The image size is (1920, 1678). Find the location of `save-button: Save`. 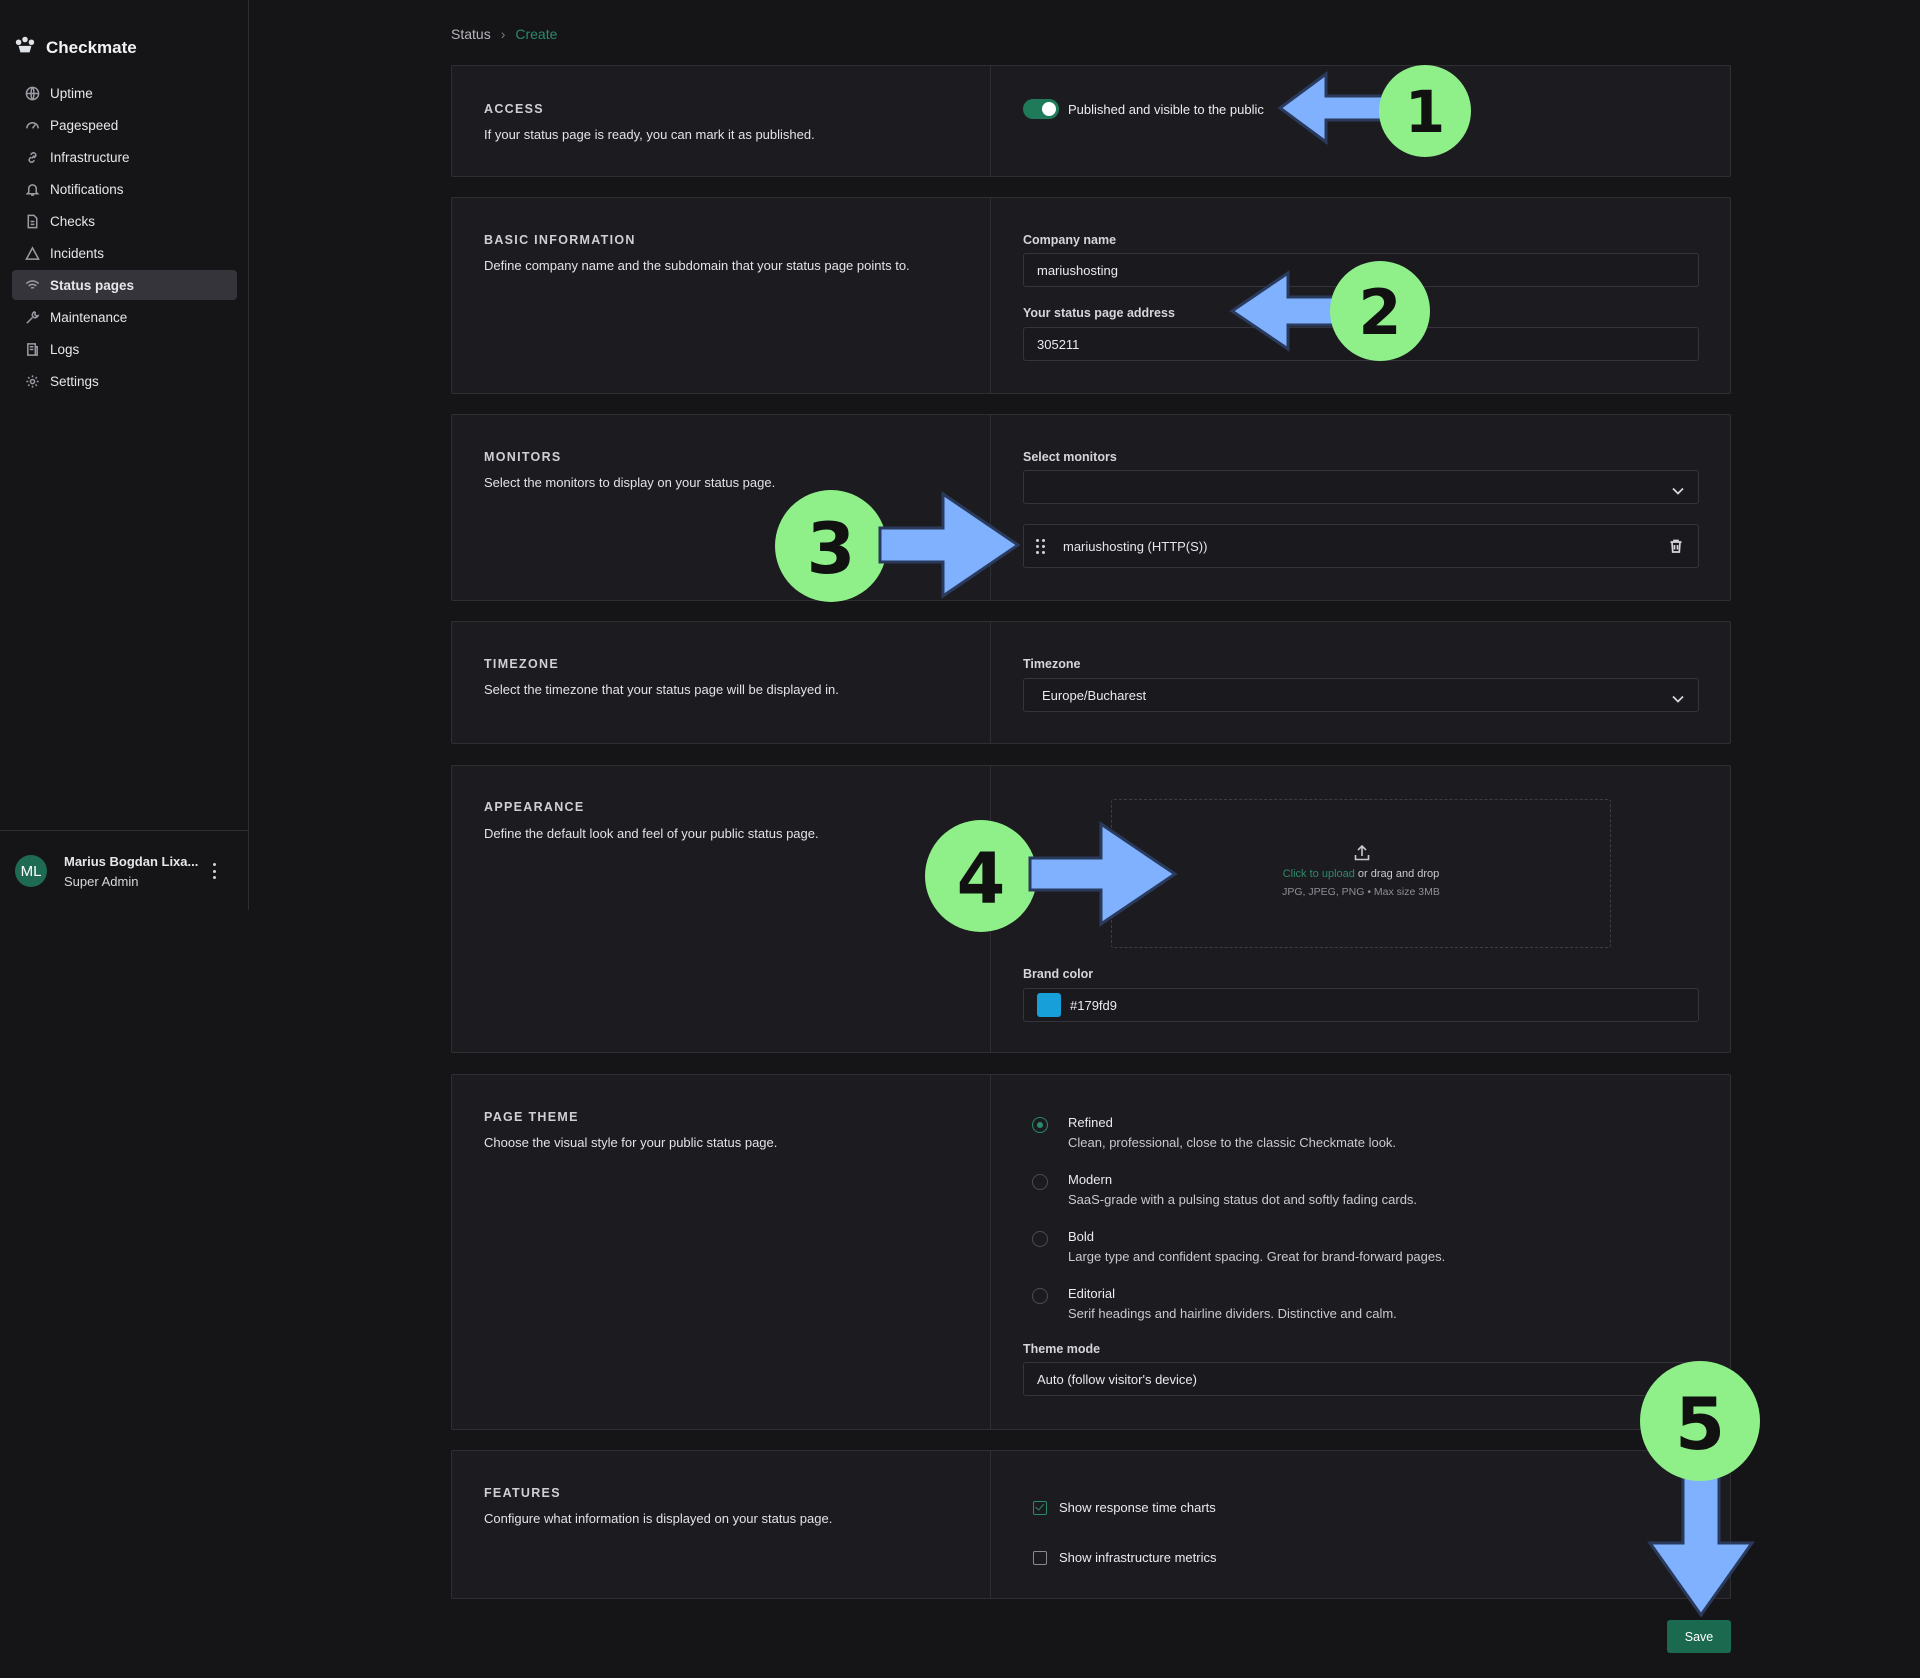

save-button: Save is located at coordinates (1699, 1636).